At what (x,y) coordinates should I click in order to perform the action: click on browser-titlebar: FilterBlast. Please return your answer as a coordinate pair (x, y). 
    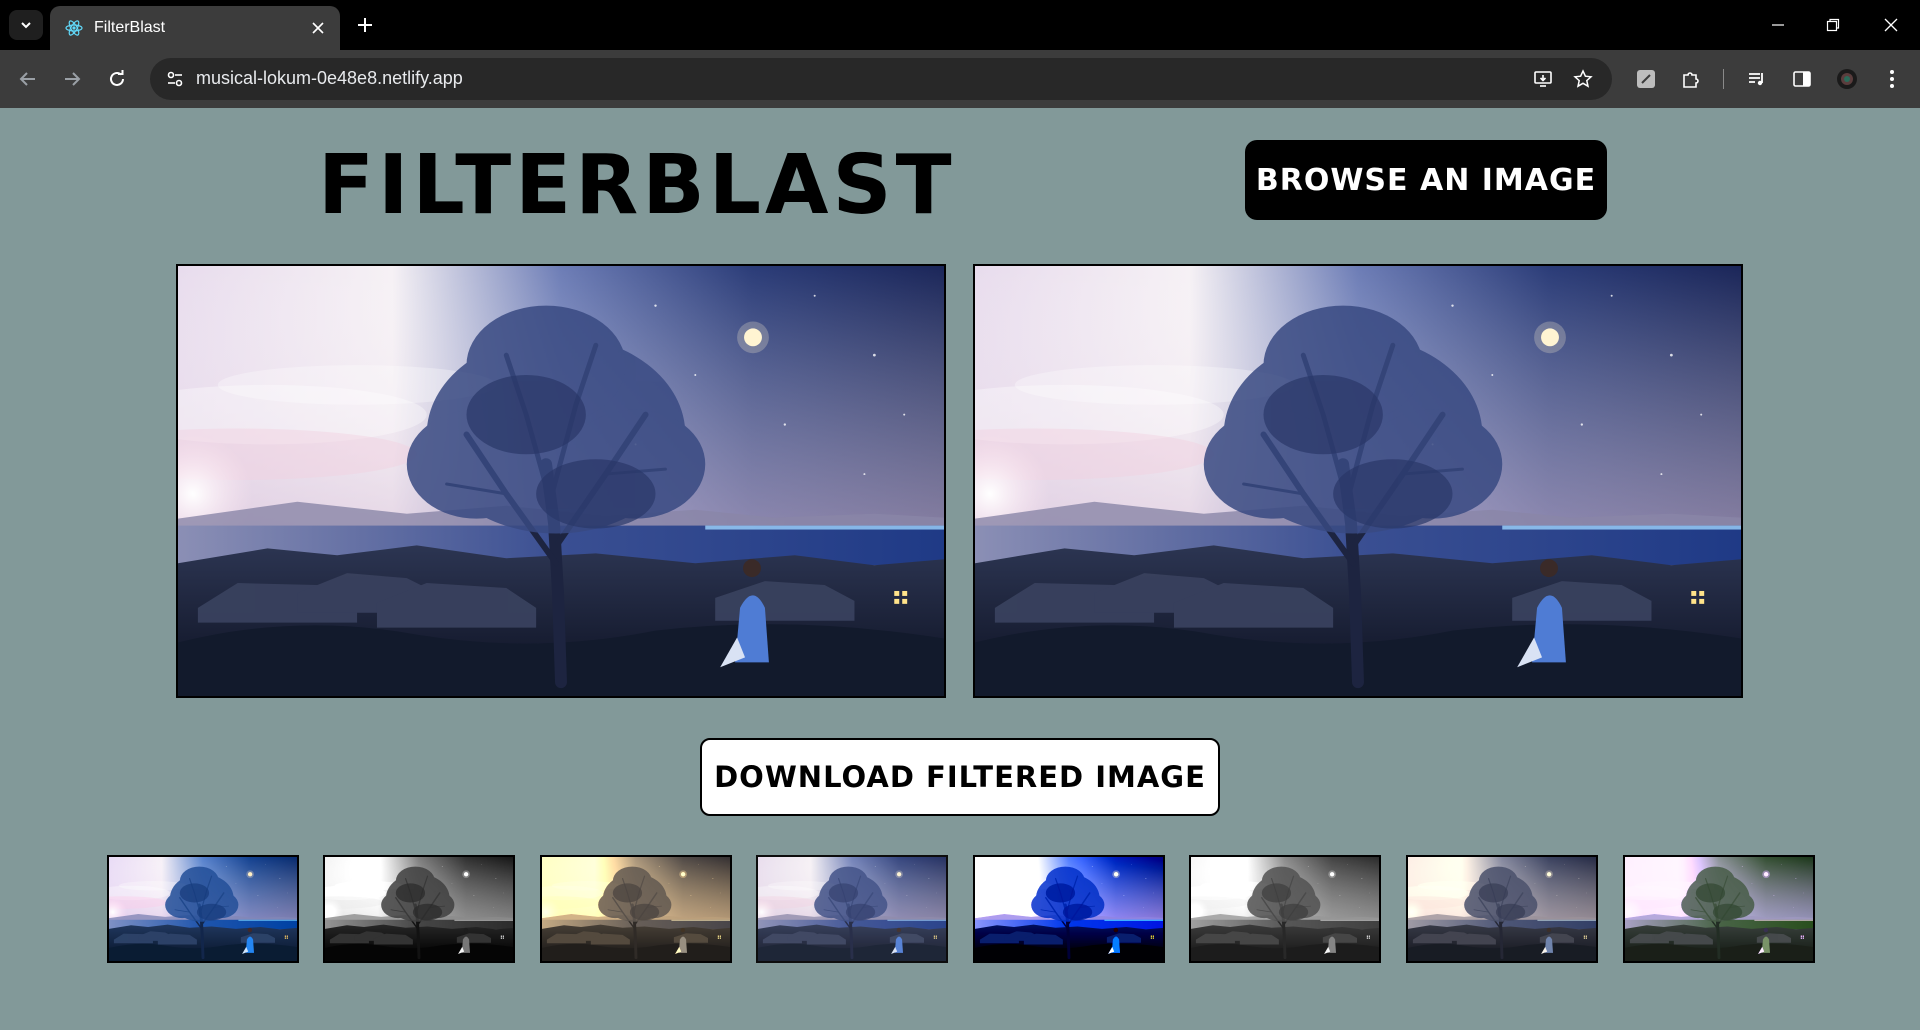
    Looking at the image, I should click on (960, 25).